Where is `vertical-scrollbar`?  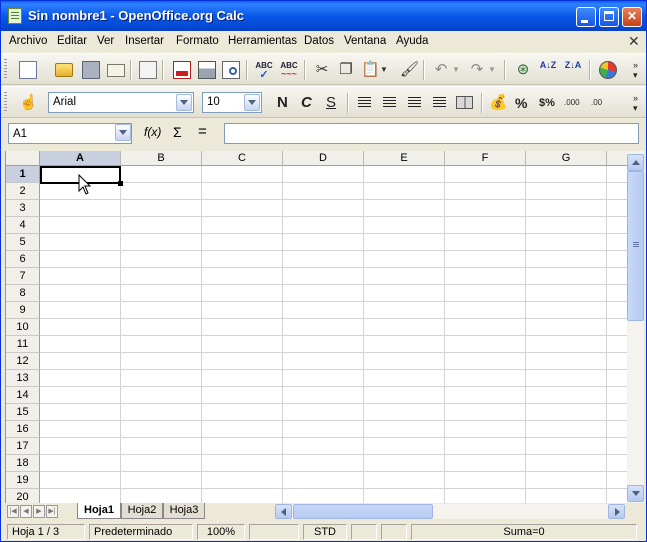 vertical-scrollbar is located at coordinates (635, 327).